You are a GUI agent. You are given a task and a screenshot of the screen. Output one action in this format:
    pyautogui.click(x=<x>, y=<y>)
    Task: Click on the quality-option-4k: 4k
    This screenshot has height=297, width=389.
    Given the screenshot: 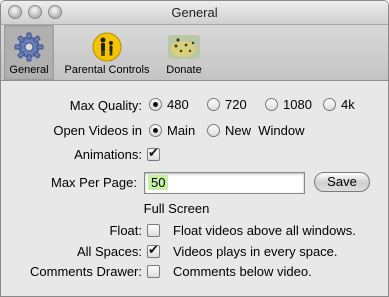 What is the action you would take?
    pyautogui.click(x=348, y=104)
    